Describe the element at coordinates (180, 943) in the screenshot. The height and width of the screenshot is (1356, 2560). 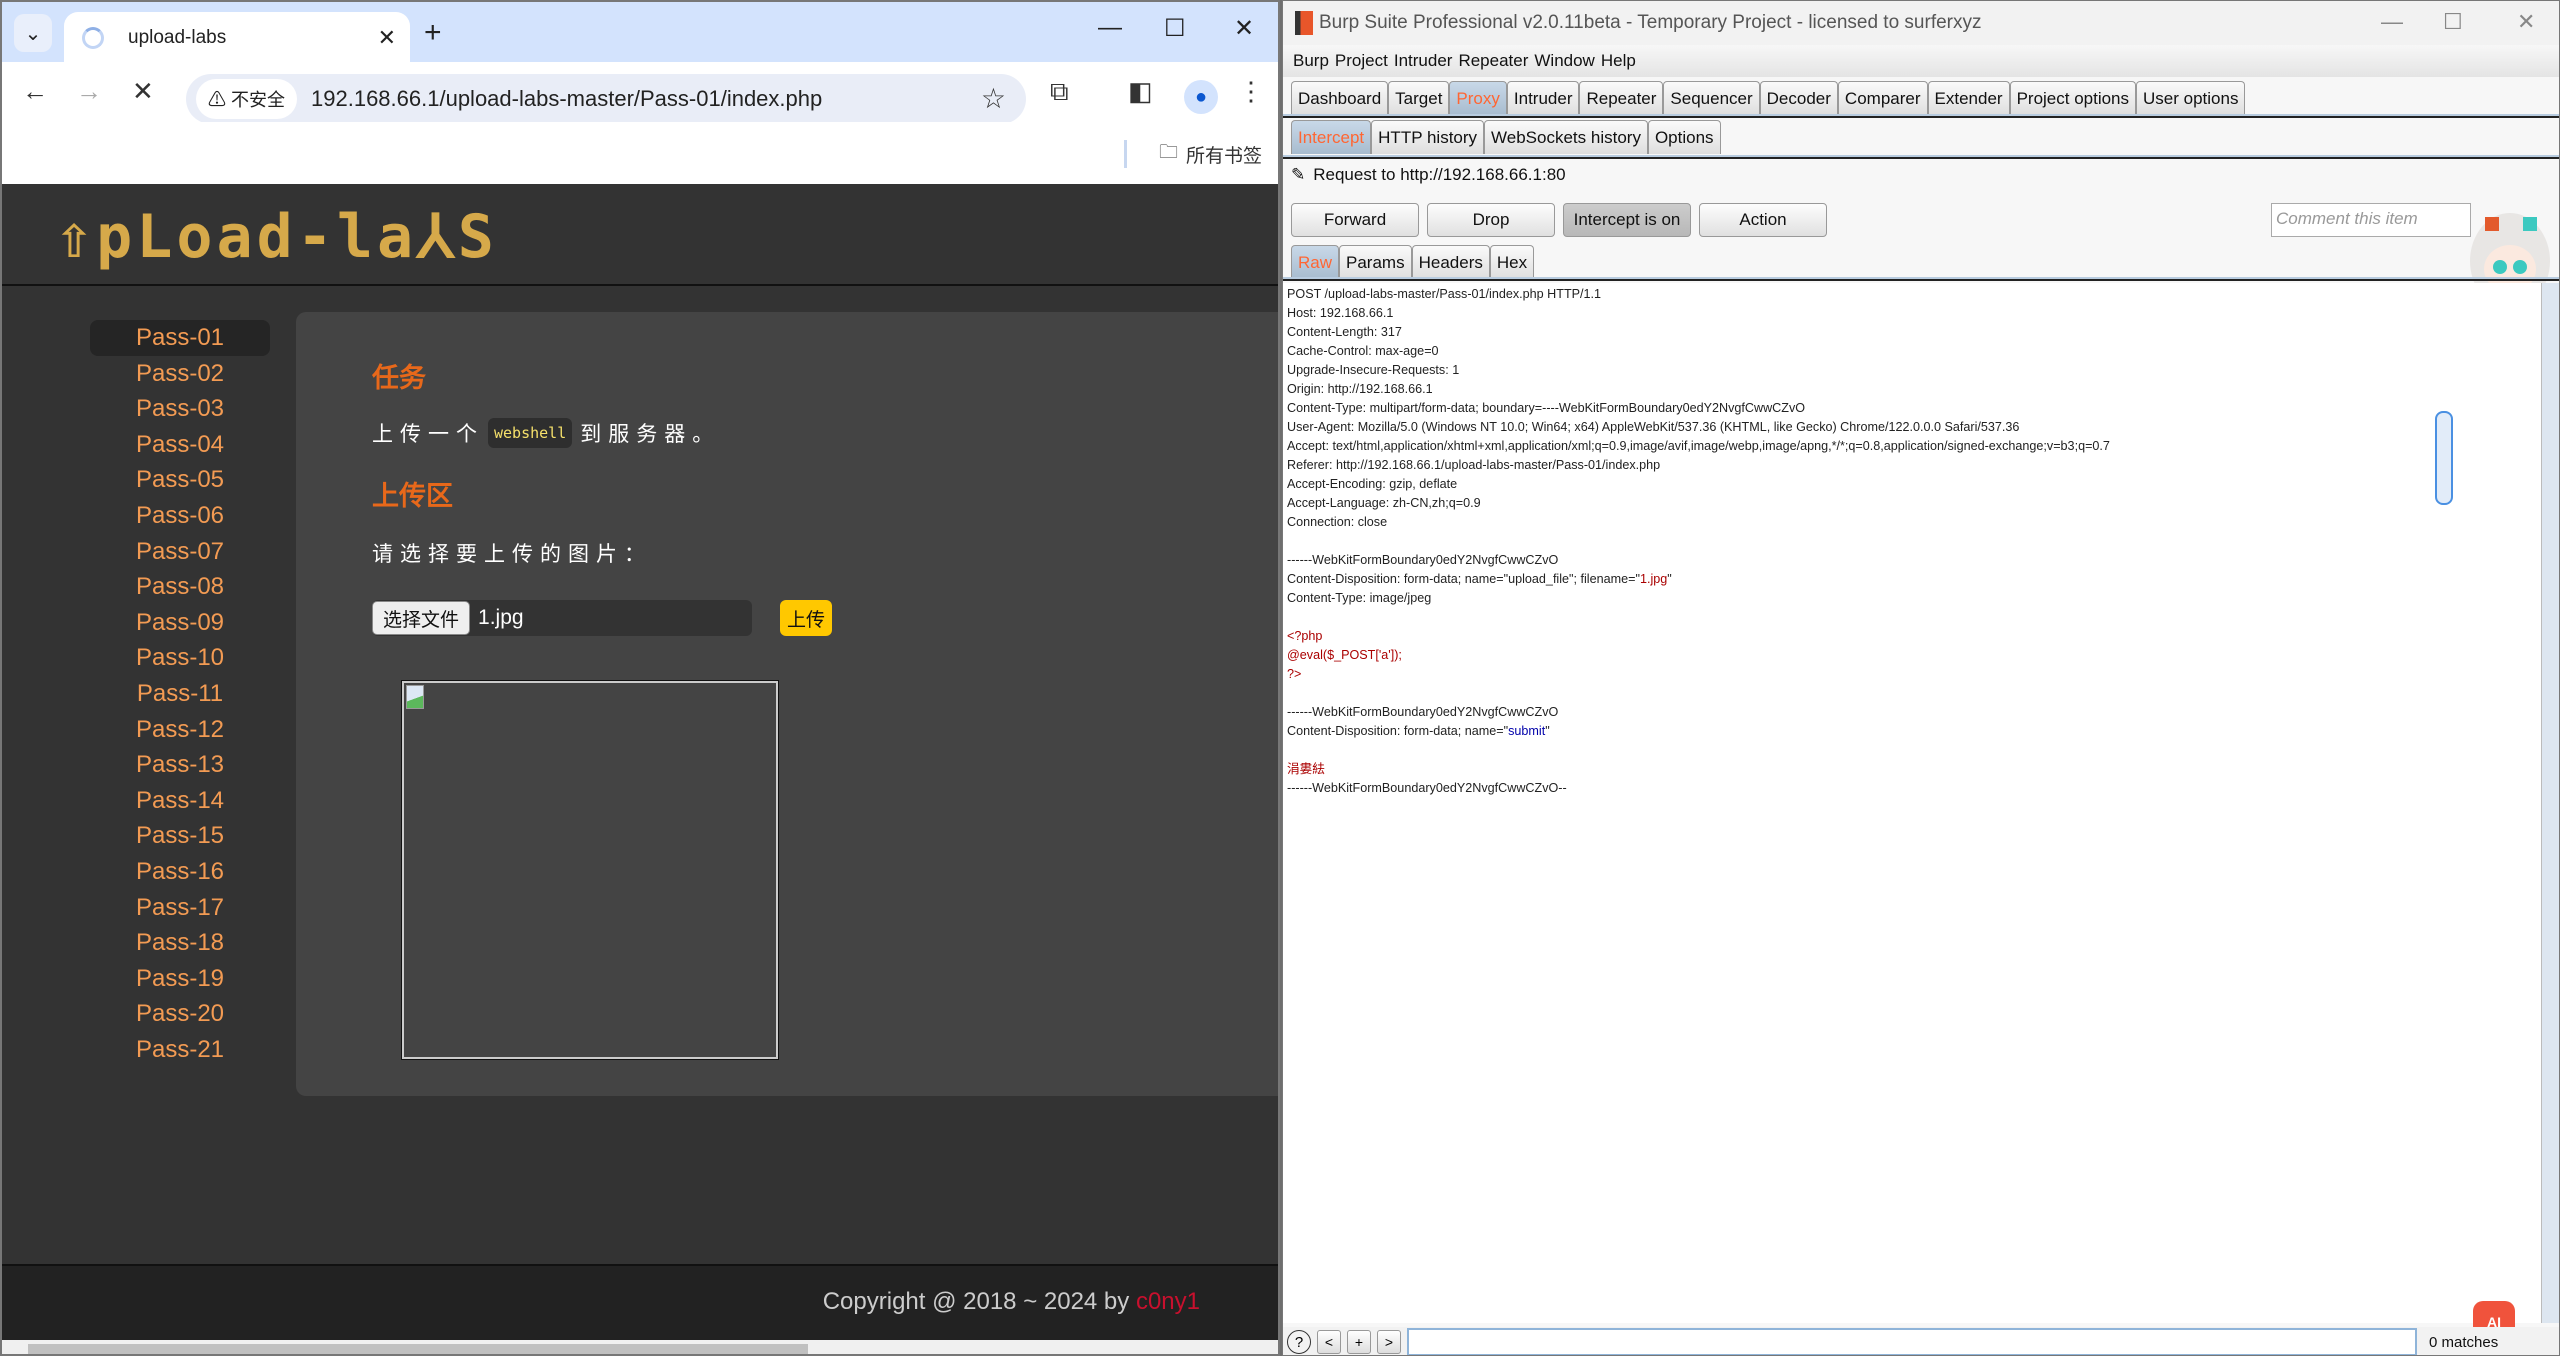
I see `sidebar-item-pass-18: Pass-18` at that location.